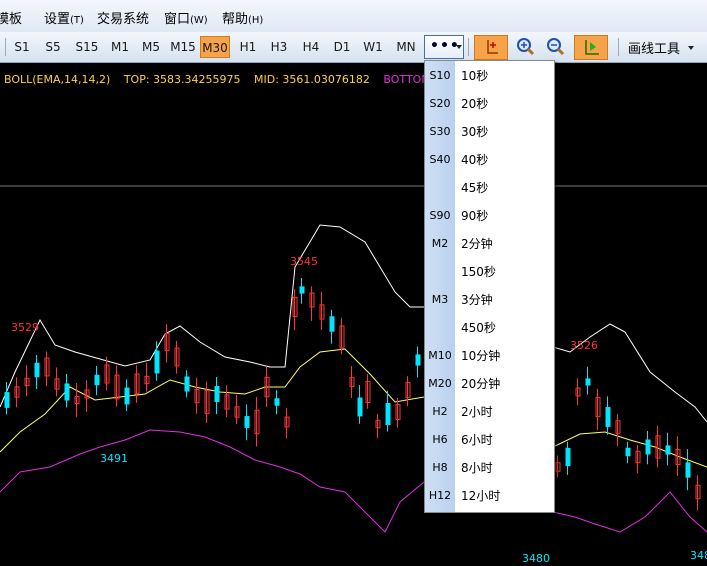 The height and width of the screenshot is (566, 707). I want to click on dropdown-item-code: S40, so click(440, 159).